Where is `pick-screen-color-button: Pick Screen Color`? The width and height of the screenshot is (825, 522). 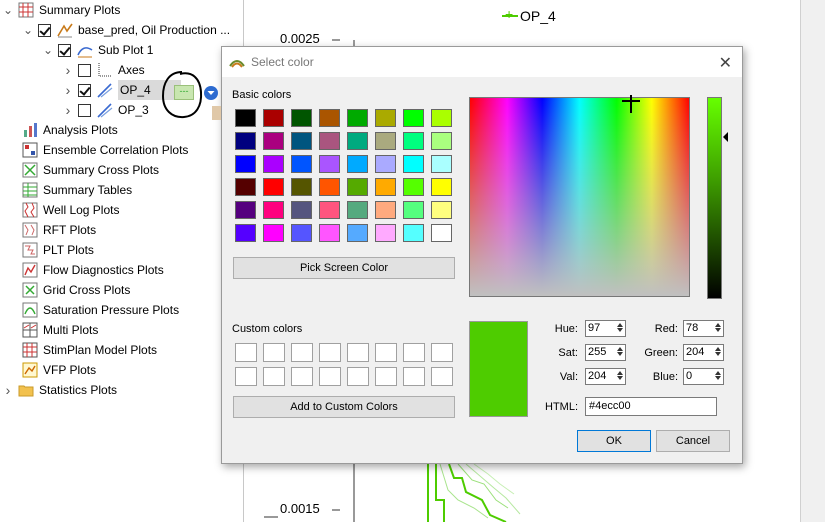
pick-screen-color-button: Pick Screen Color is located at coordinates (344, 268).